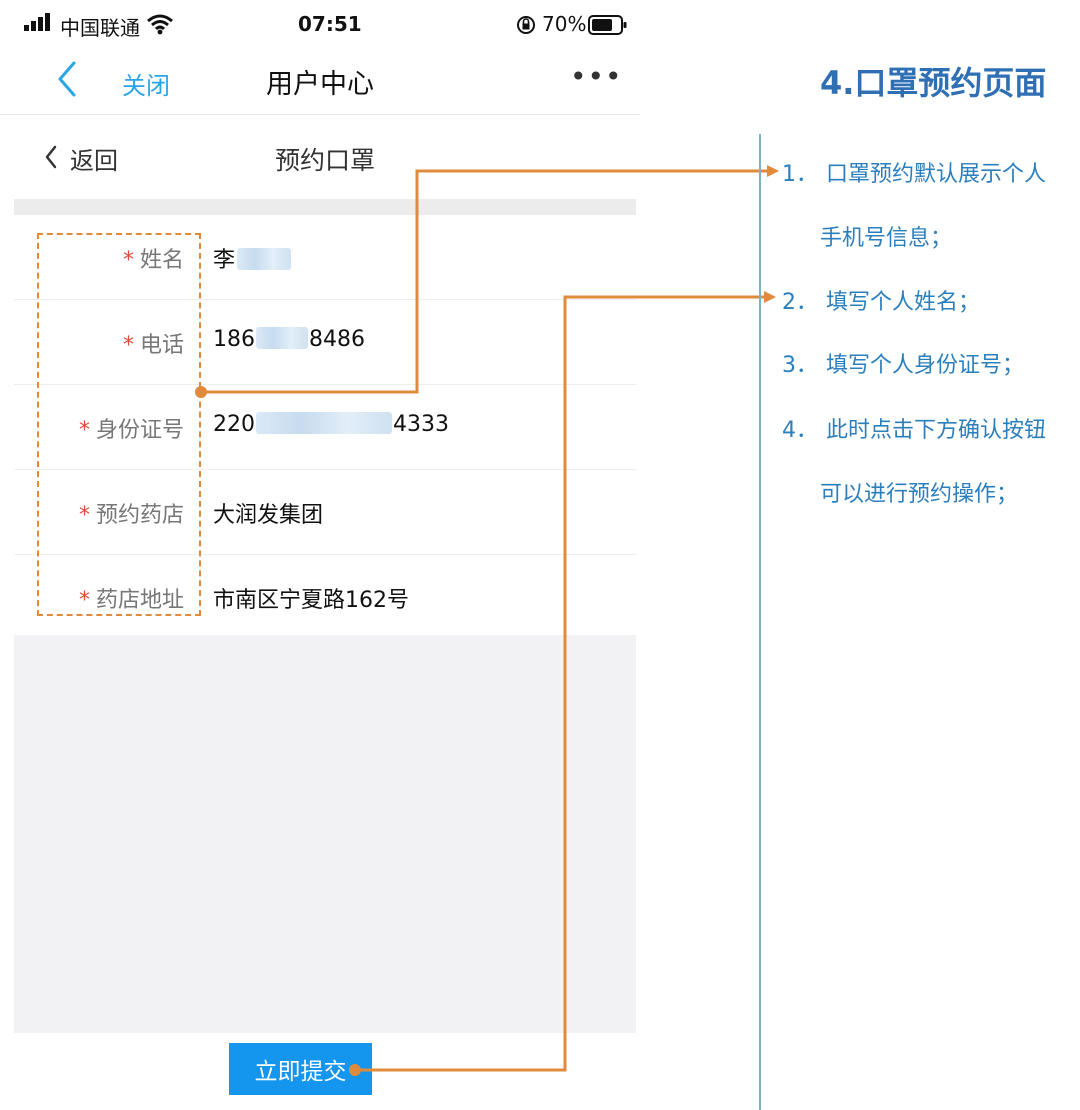 Image resolution: width=1080 pixels, height=1110 pixels. I want to click on vertical-divider, so click(760, 622).